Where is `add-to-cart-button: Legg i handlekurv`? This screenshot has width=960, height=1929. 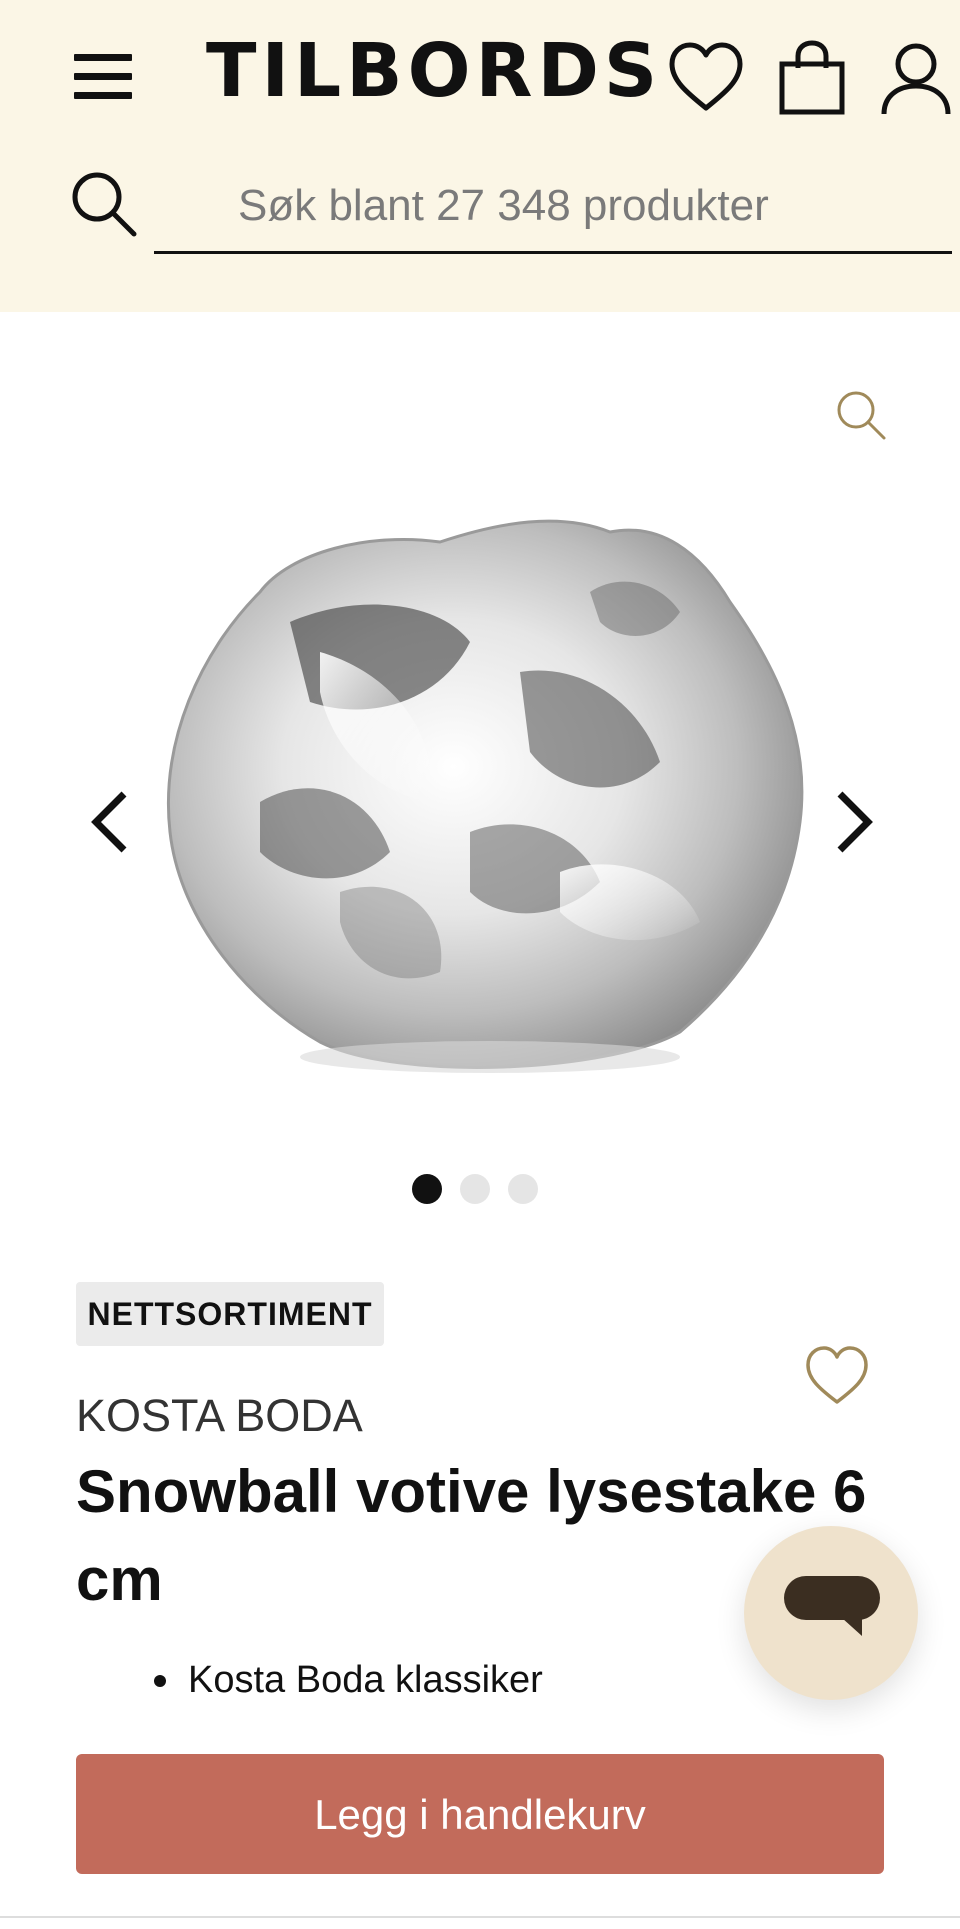 add-to-cart-button: Legg i handlekurv is located at coordinates (480, 1814).